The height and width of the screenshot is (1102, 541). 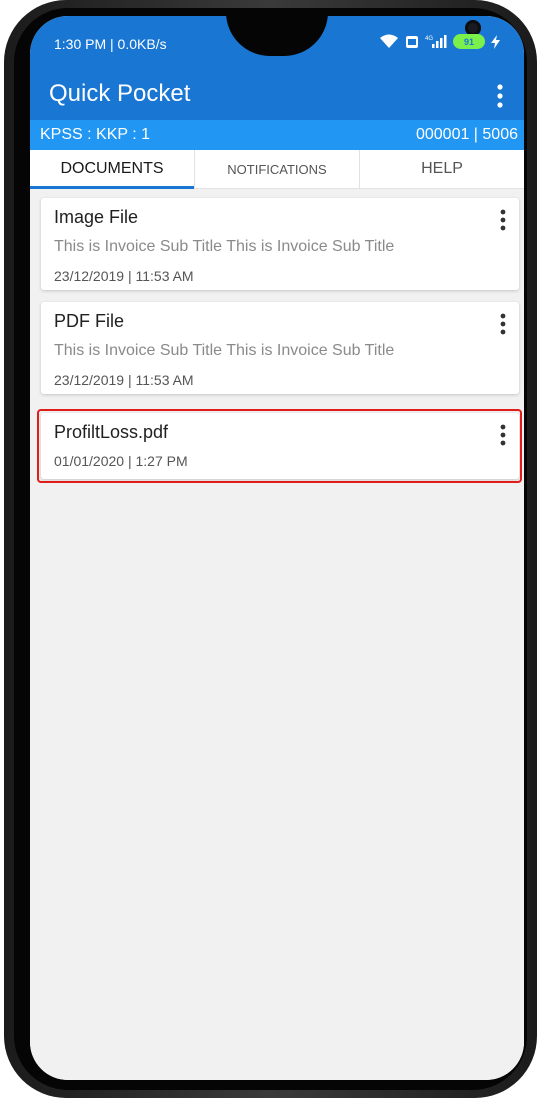 I want to click on tab-help: HELP, so click(x=442, y=169).